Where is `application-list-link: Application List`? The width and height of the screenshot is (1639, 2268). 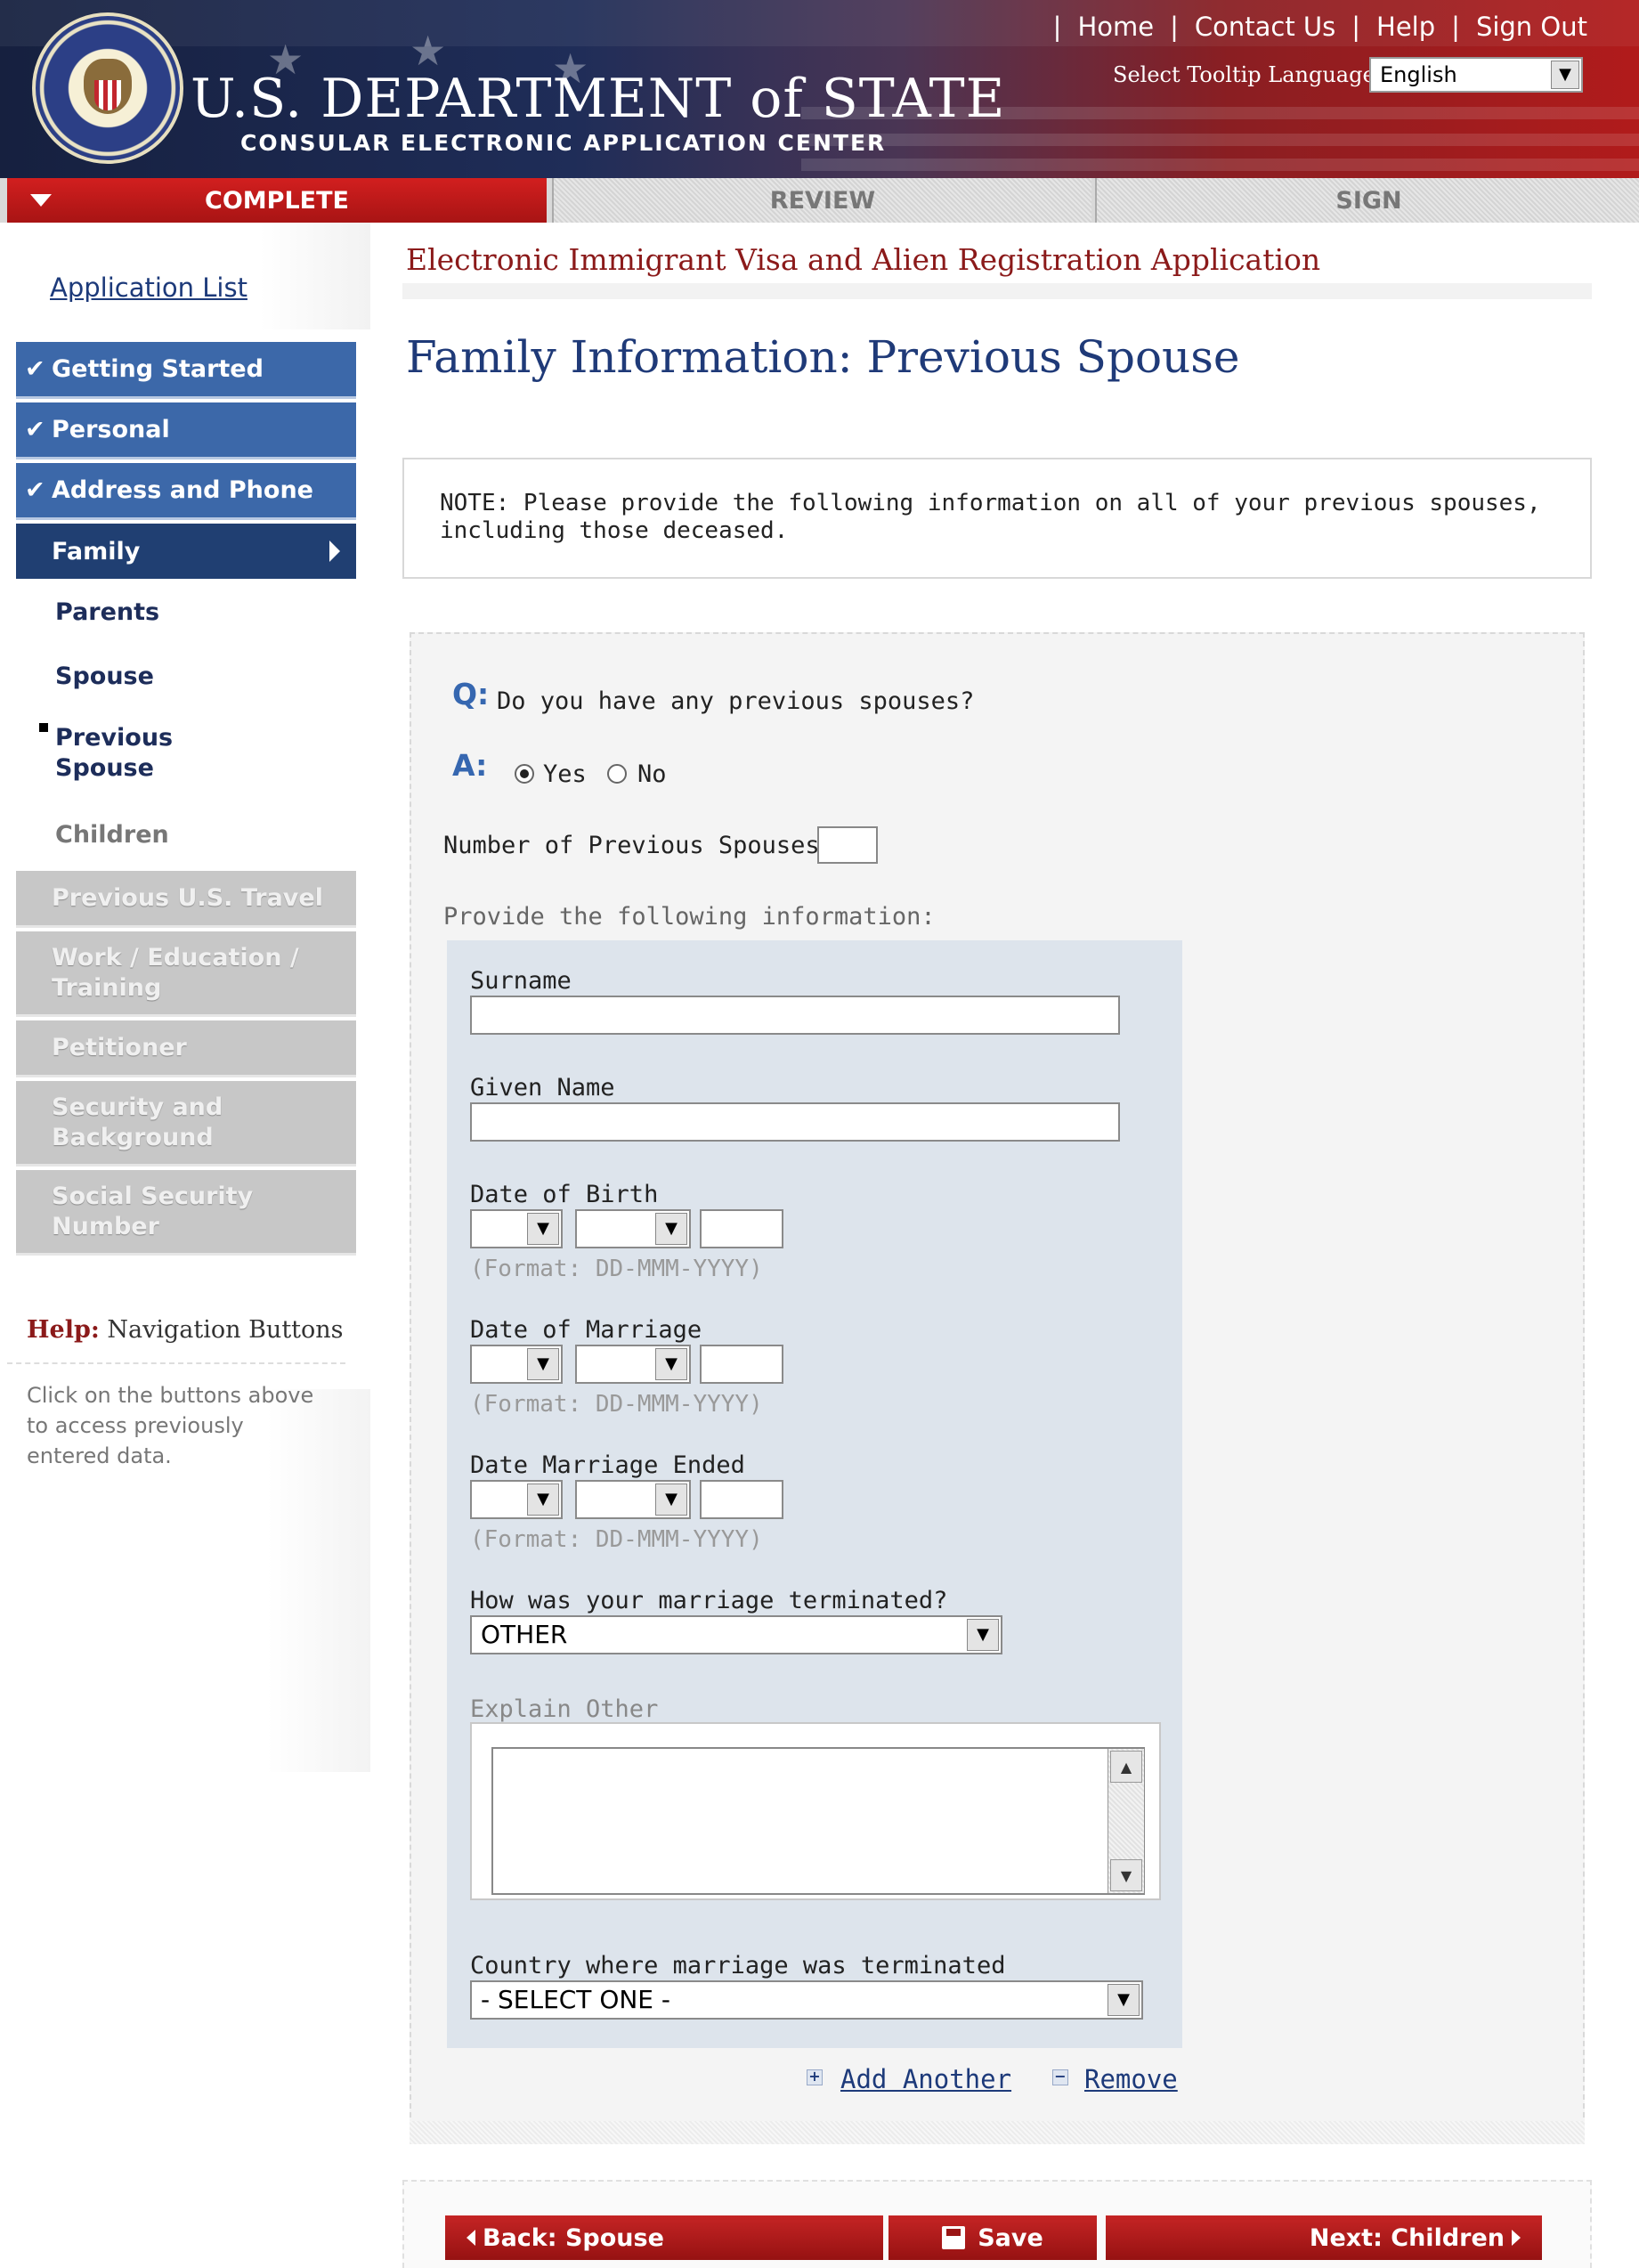
application-list-link: Application List is located at coordinates (148, 287).